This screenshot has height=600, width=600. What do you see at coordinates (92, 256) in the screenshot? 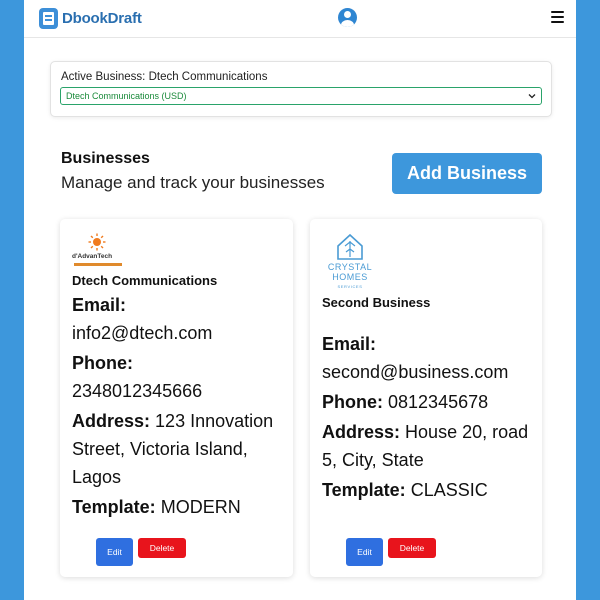
I see `logo-text: d'AdvanTech` at bounding box center [92, 256].